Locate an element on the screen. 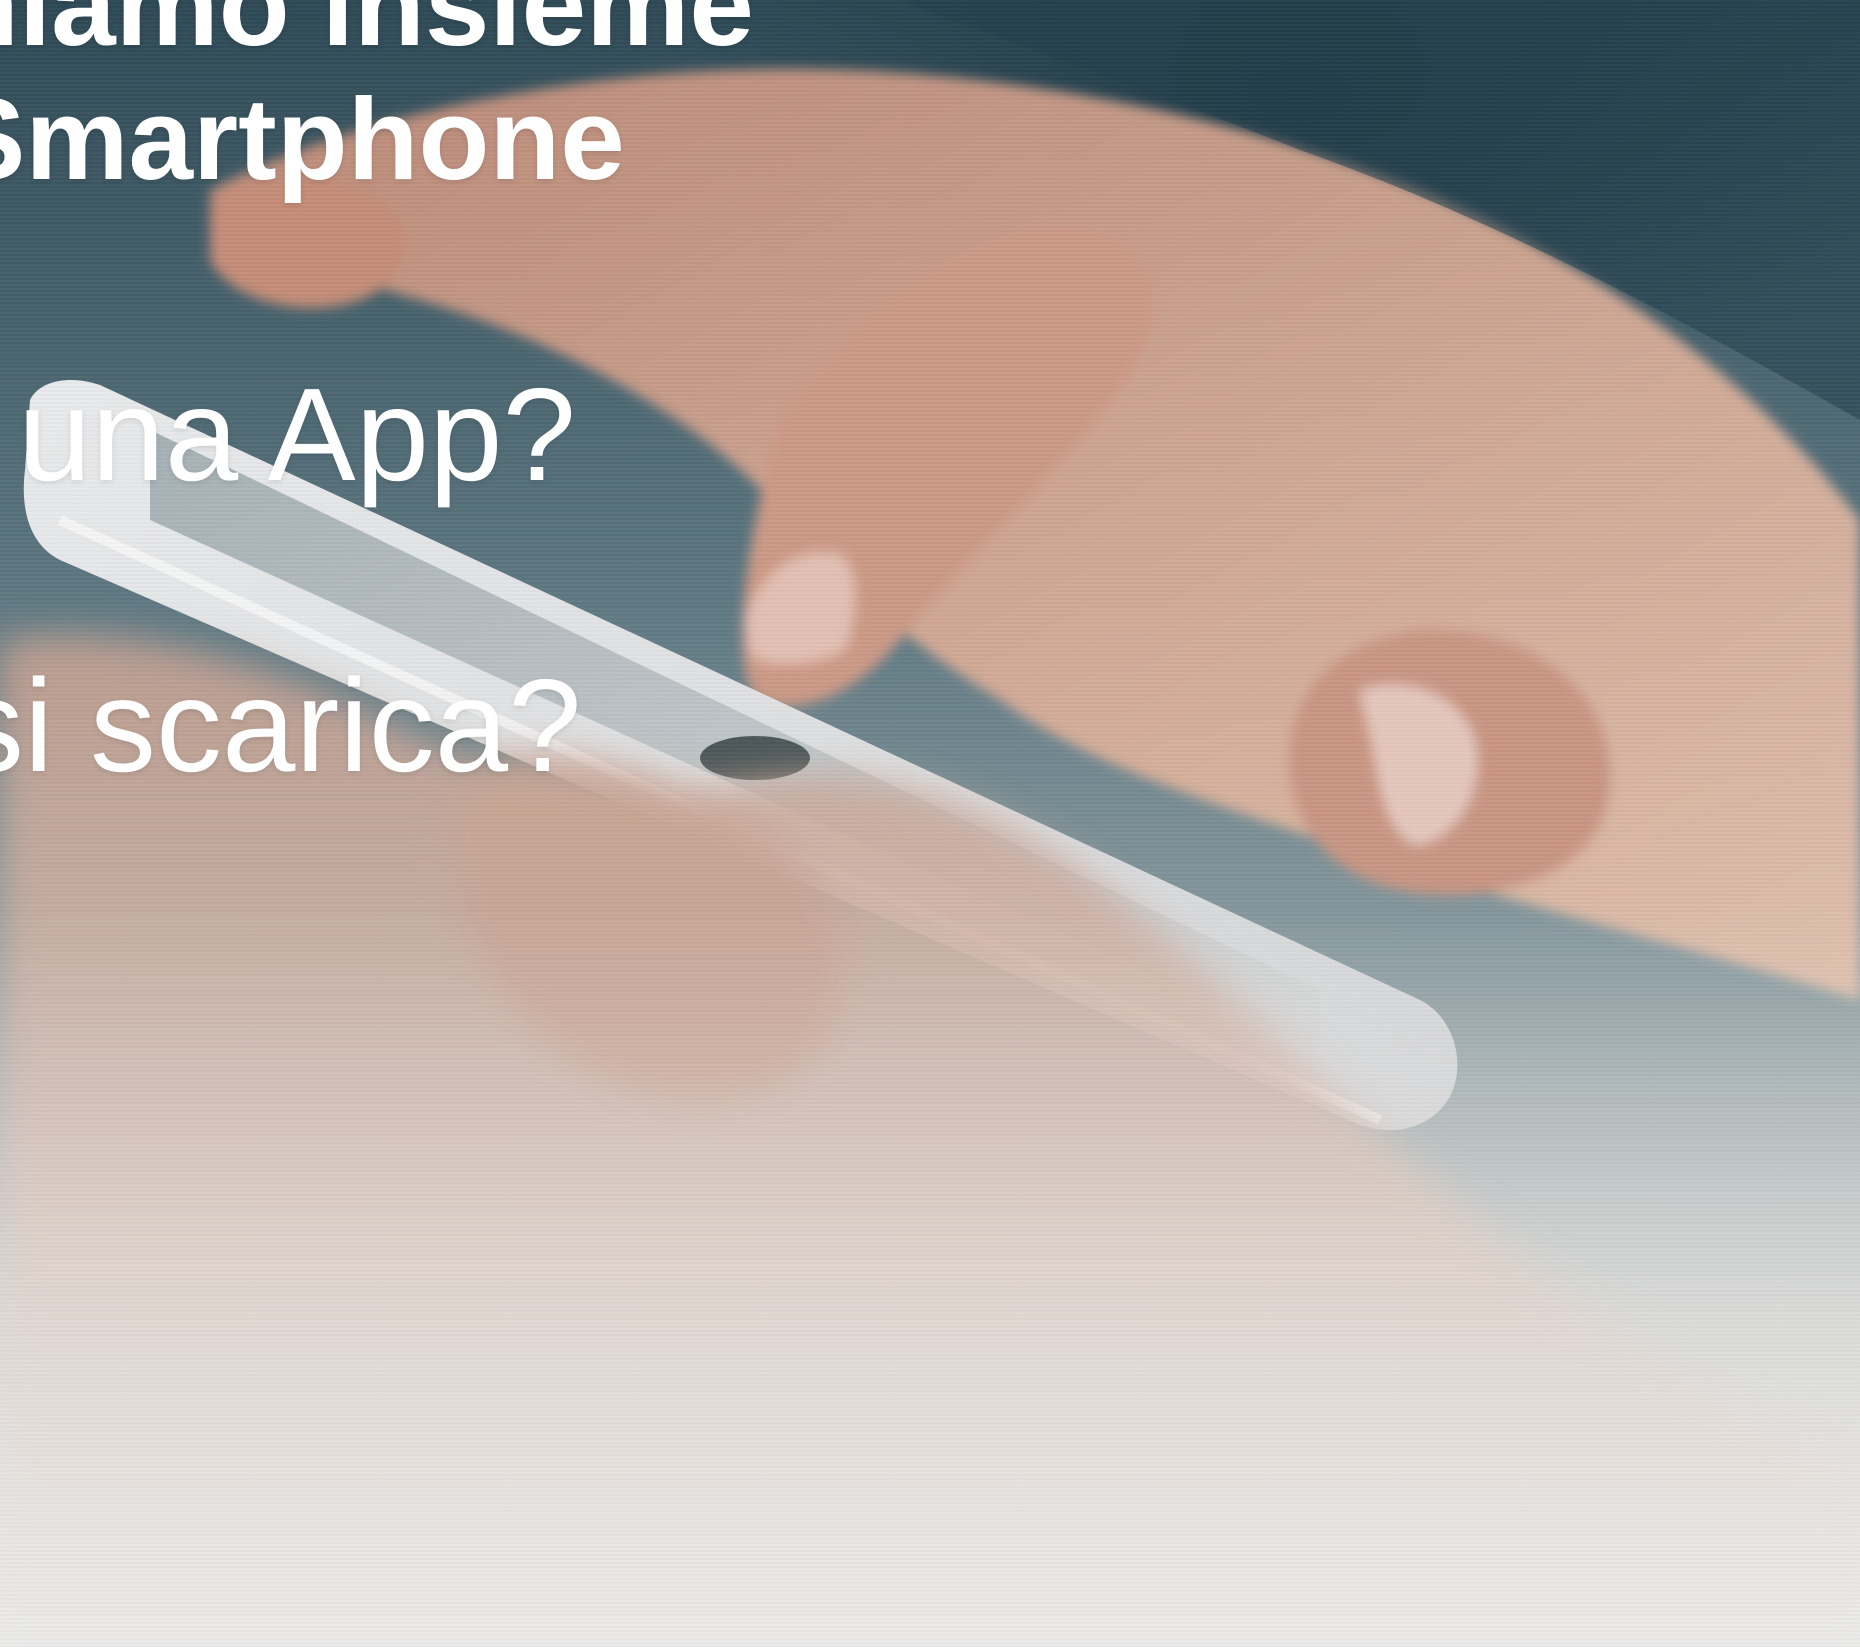 Image resolution: width=1860 pixels, height=1647 pixels. slide-title-line-2: Smartphone is located at coordinates (312, 139).